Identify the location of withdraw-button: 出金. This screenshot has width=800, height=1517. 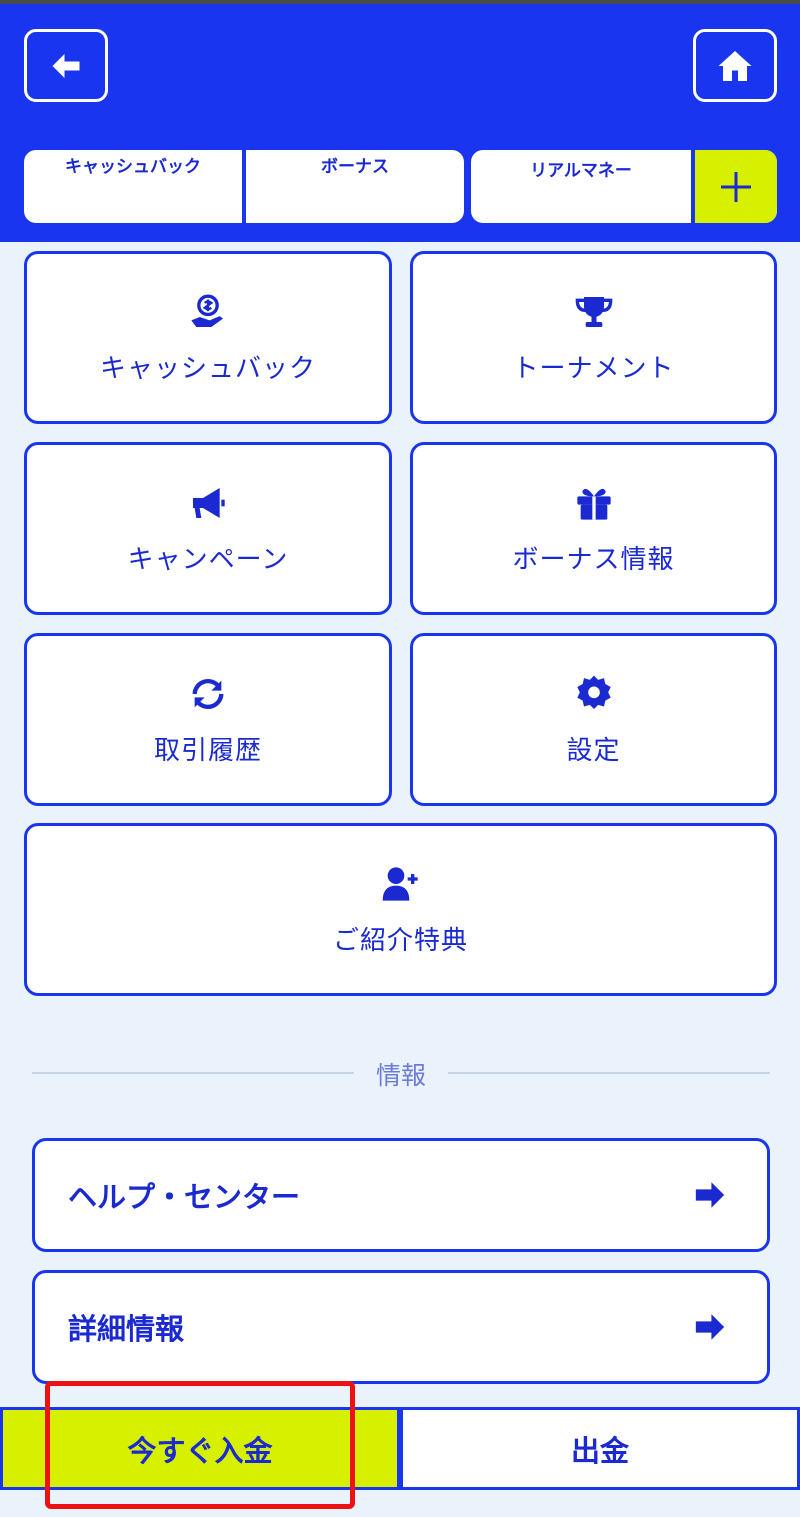
(600, 1448).